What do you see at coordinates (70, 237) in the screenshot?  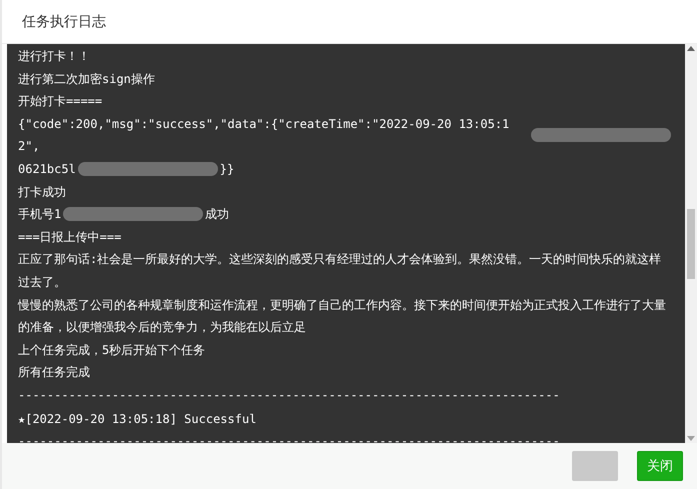 I see `log-line: ===日报上传中===` at bounding box center [70, 237].